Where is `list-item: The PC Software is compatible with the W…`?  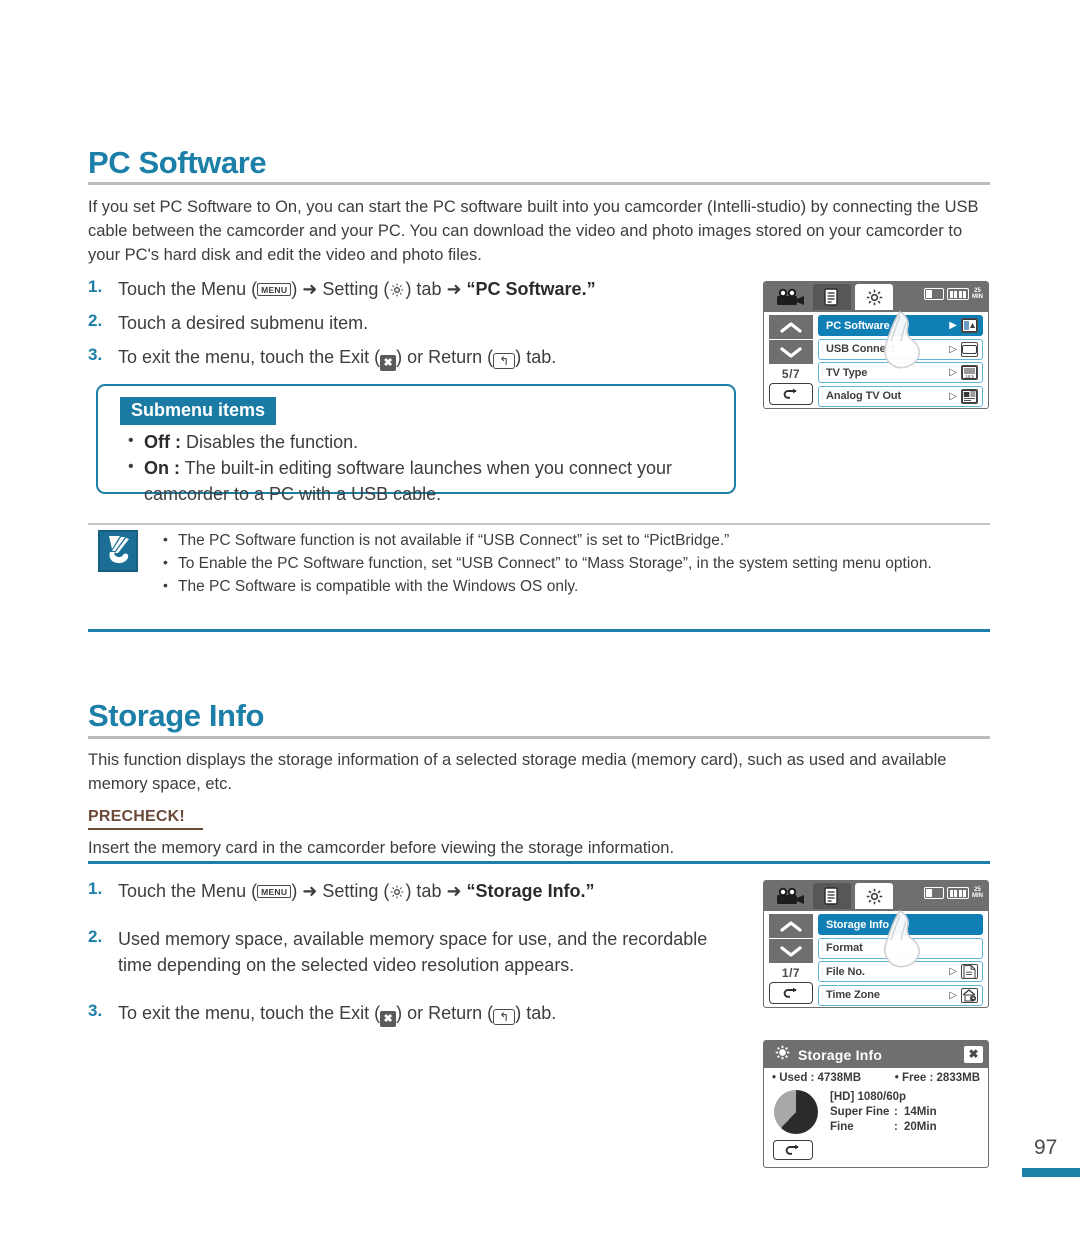
list-item: The PC Software is compatible with the W… is located at coordinates (575, 586).